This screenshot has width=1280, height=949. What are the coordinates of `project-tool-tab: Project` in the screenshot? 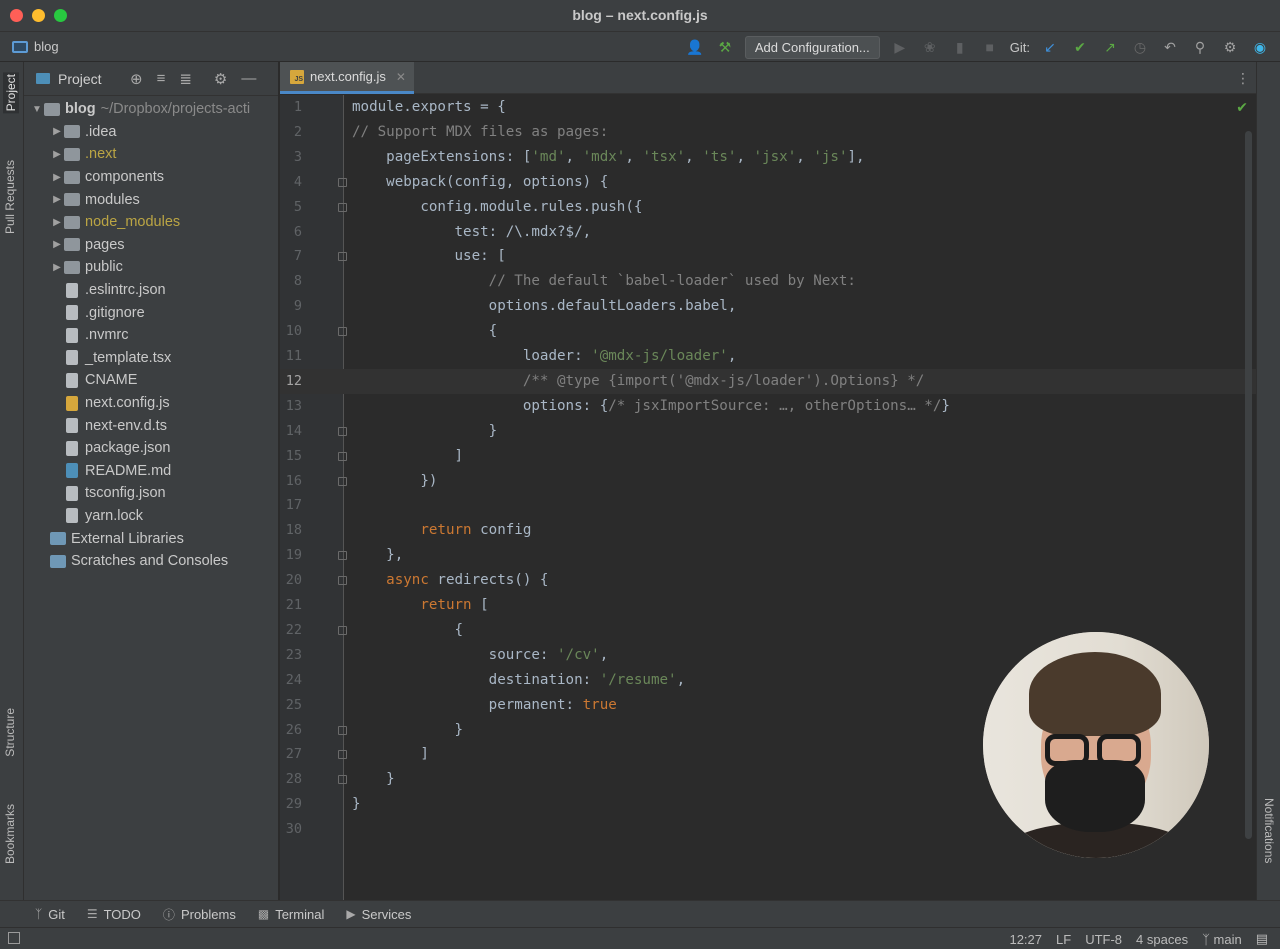 It's located at (11, 93).